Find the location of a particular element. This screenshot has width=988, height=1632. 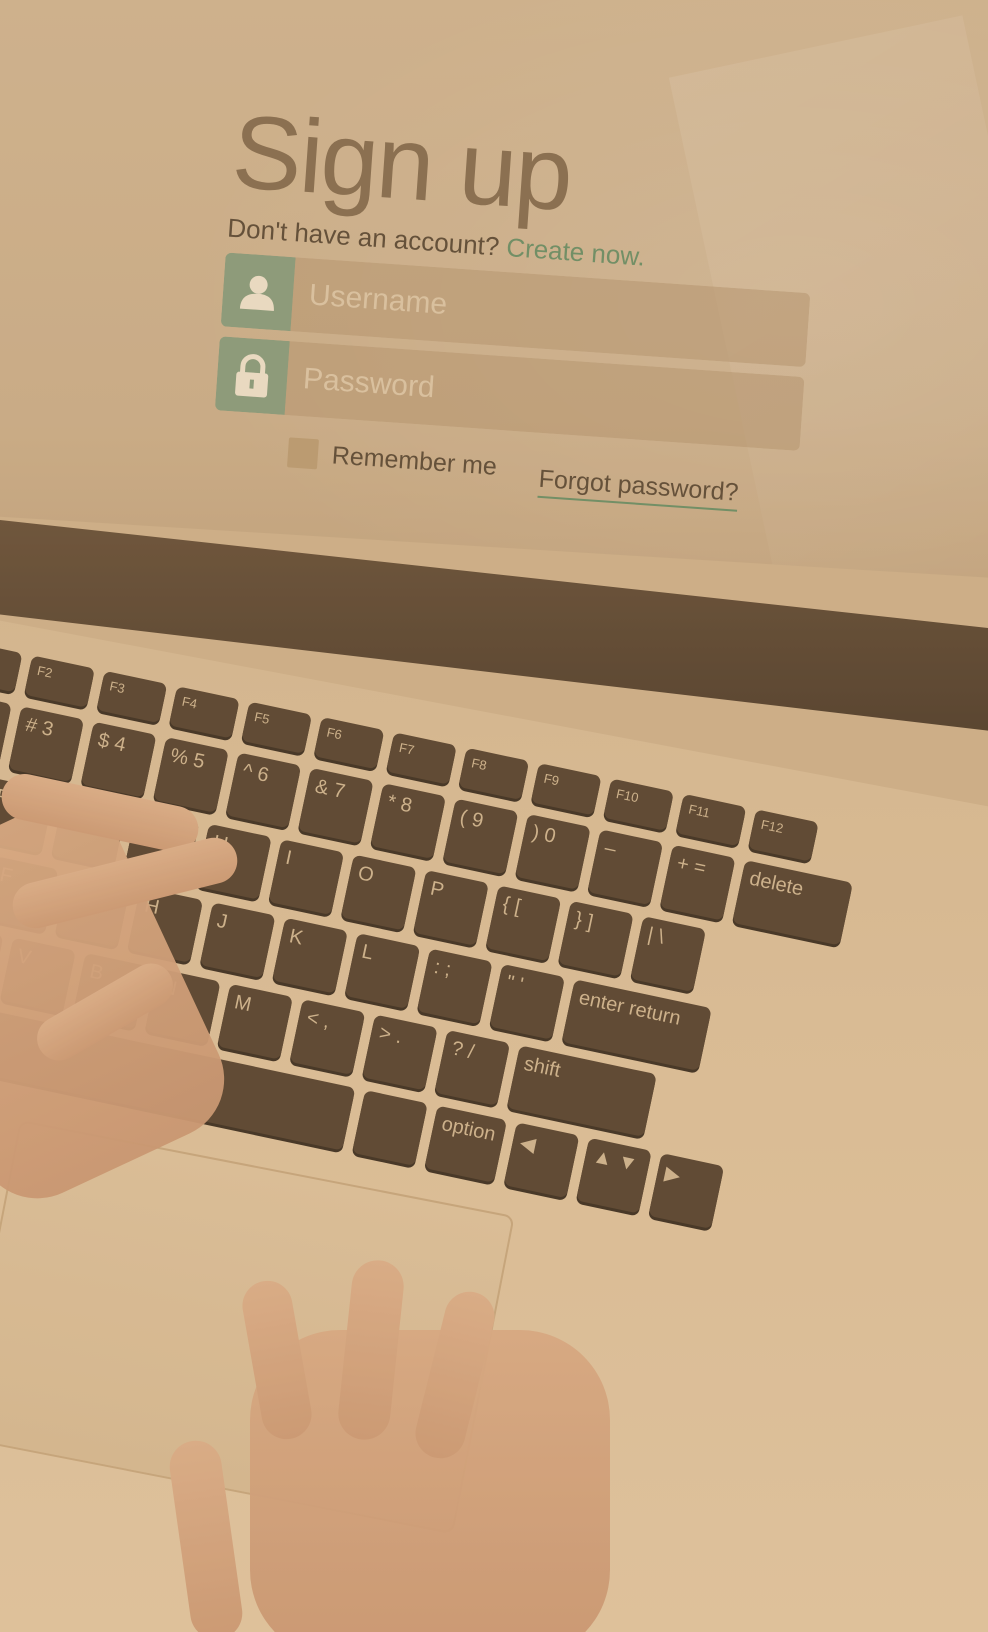

enter-key: enter return is located at coordinates (636, 1025).